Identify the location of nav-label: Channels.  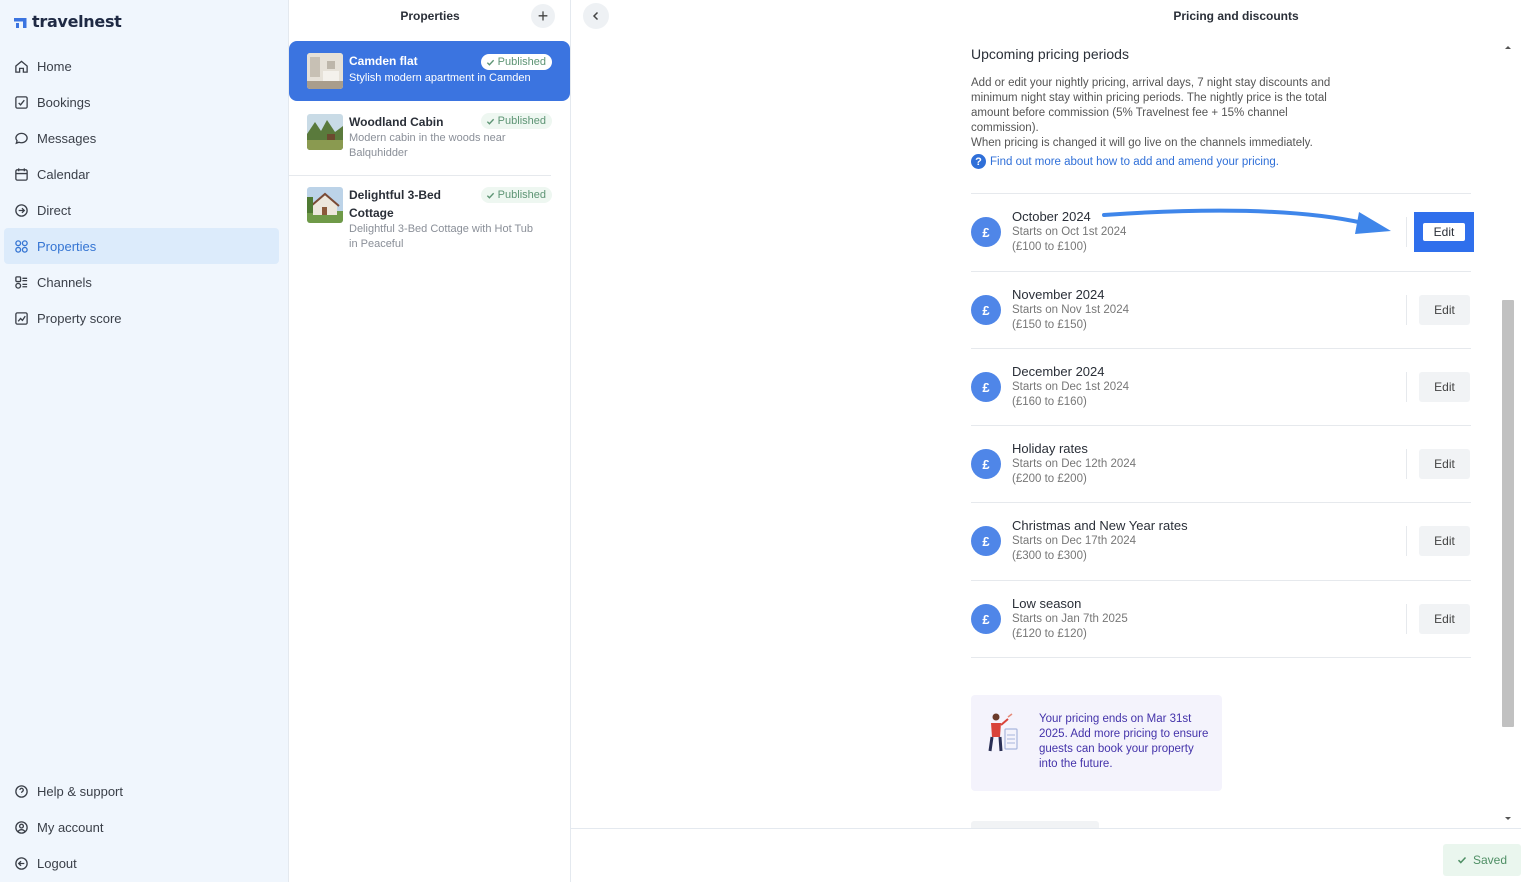
(64, 282).